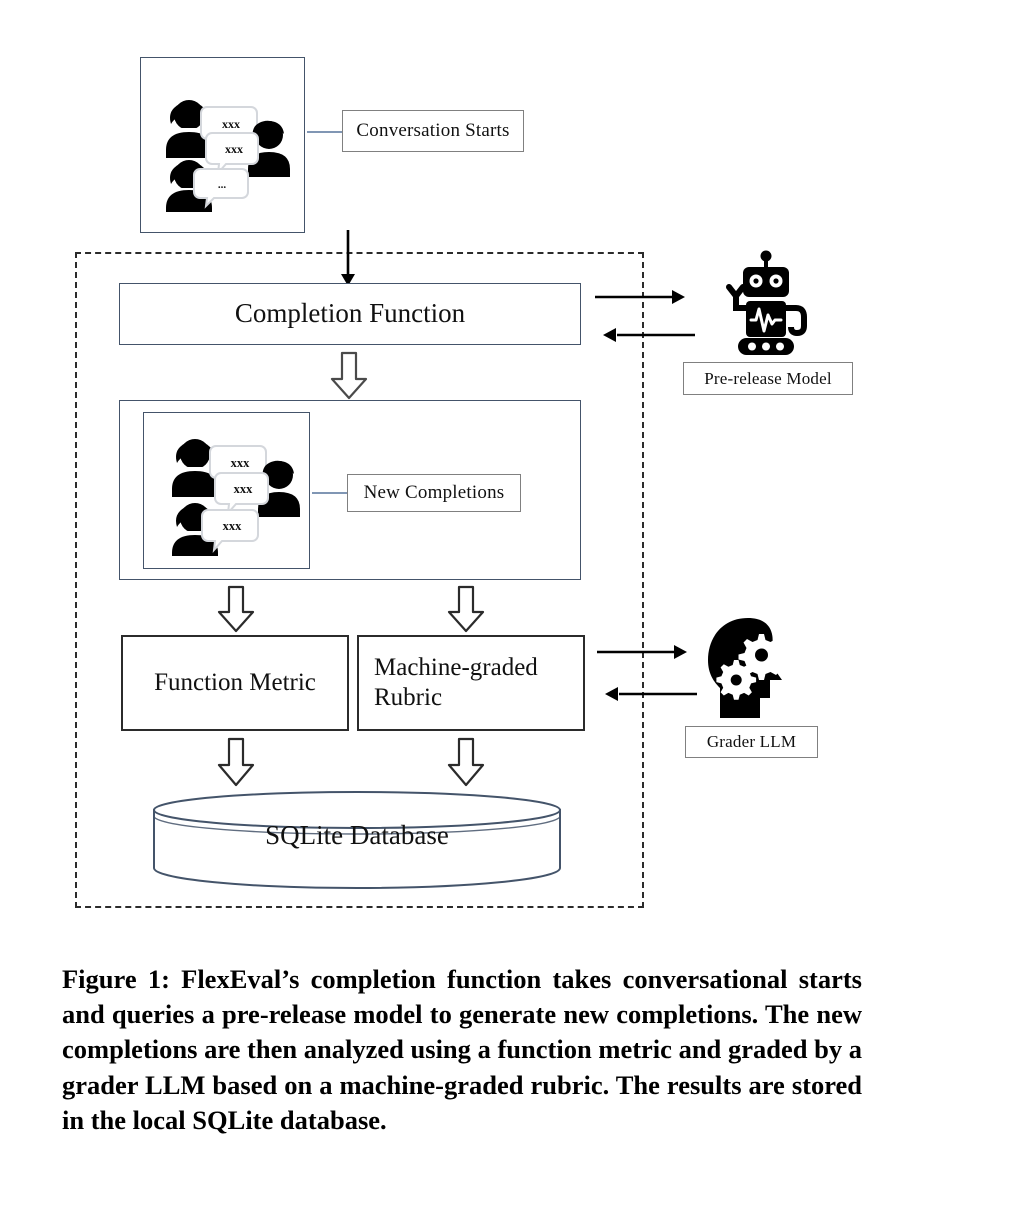  Describe the element at coordinates (766, 304) in the screenshot. I see `robot-icon` at that location.